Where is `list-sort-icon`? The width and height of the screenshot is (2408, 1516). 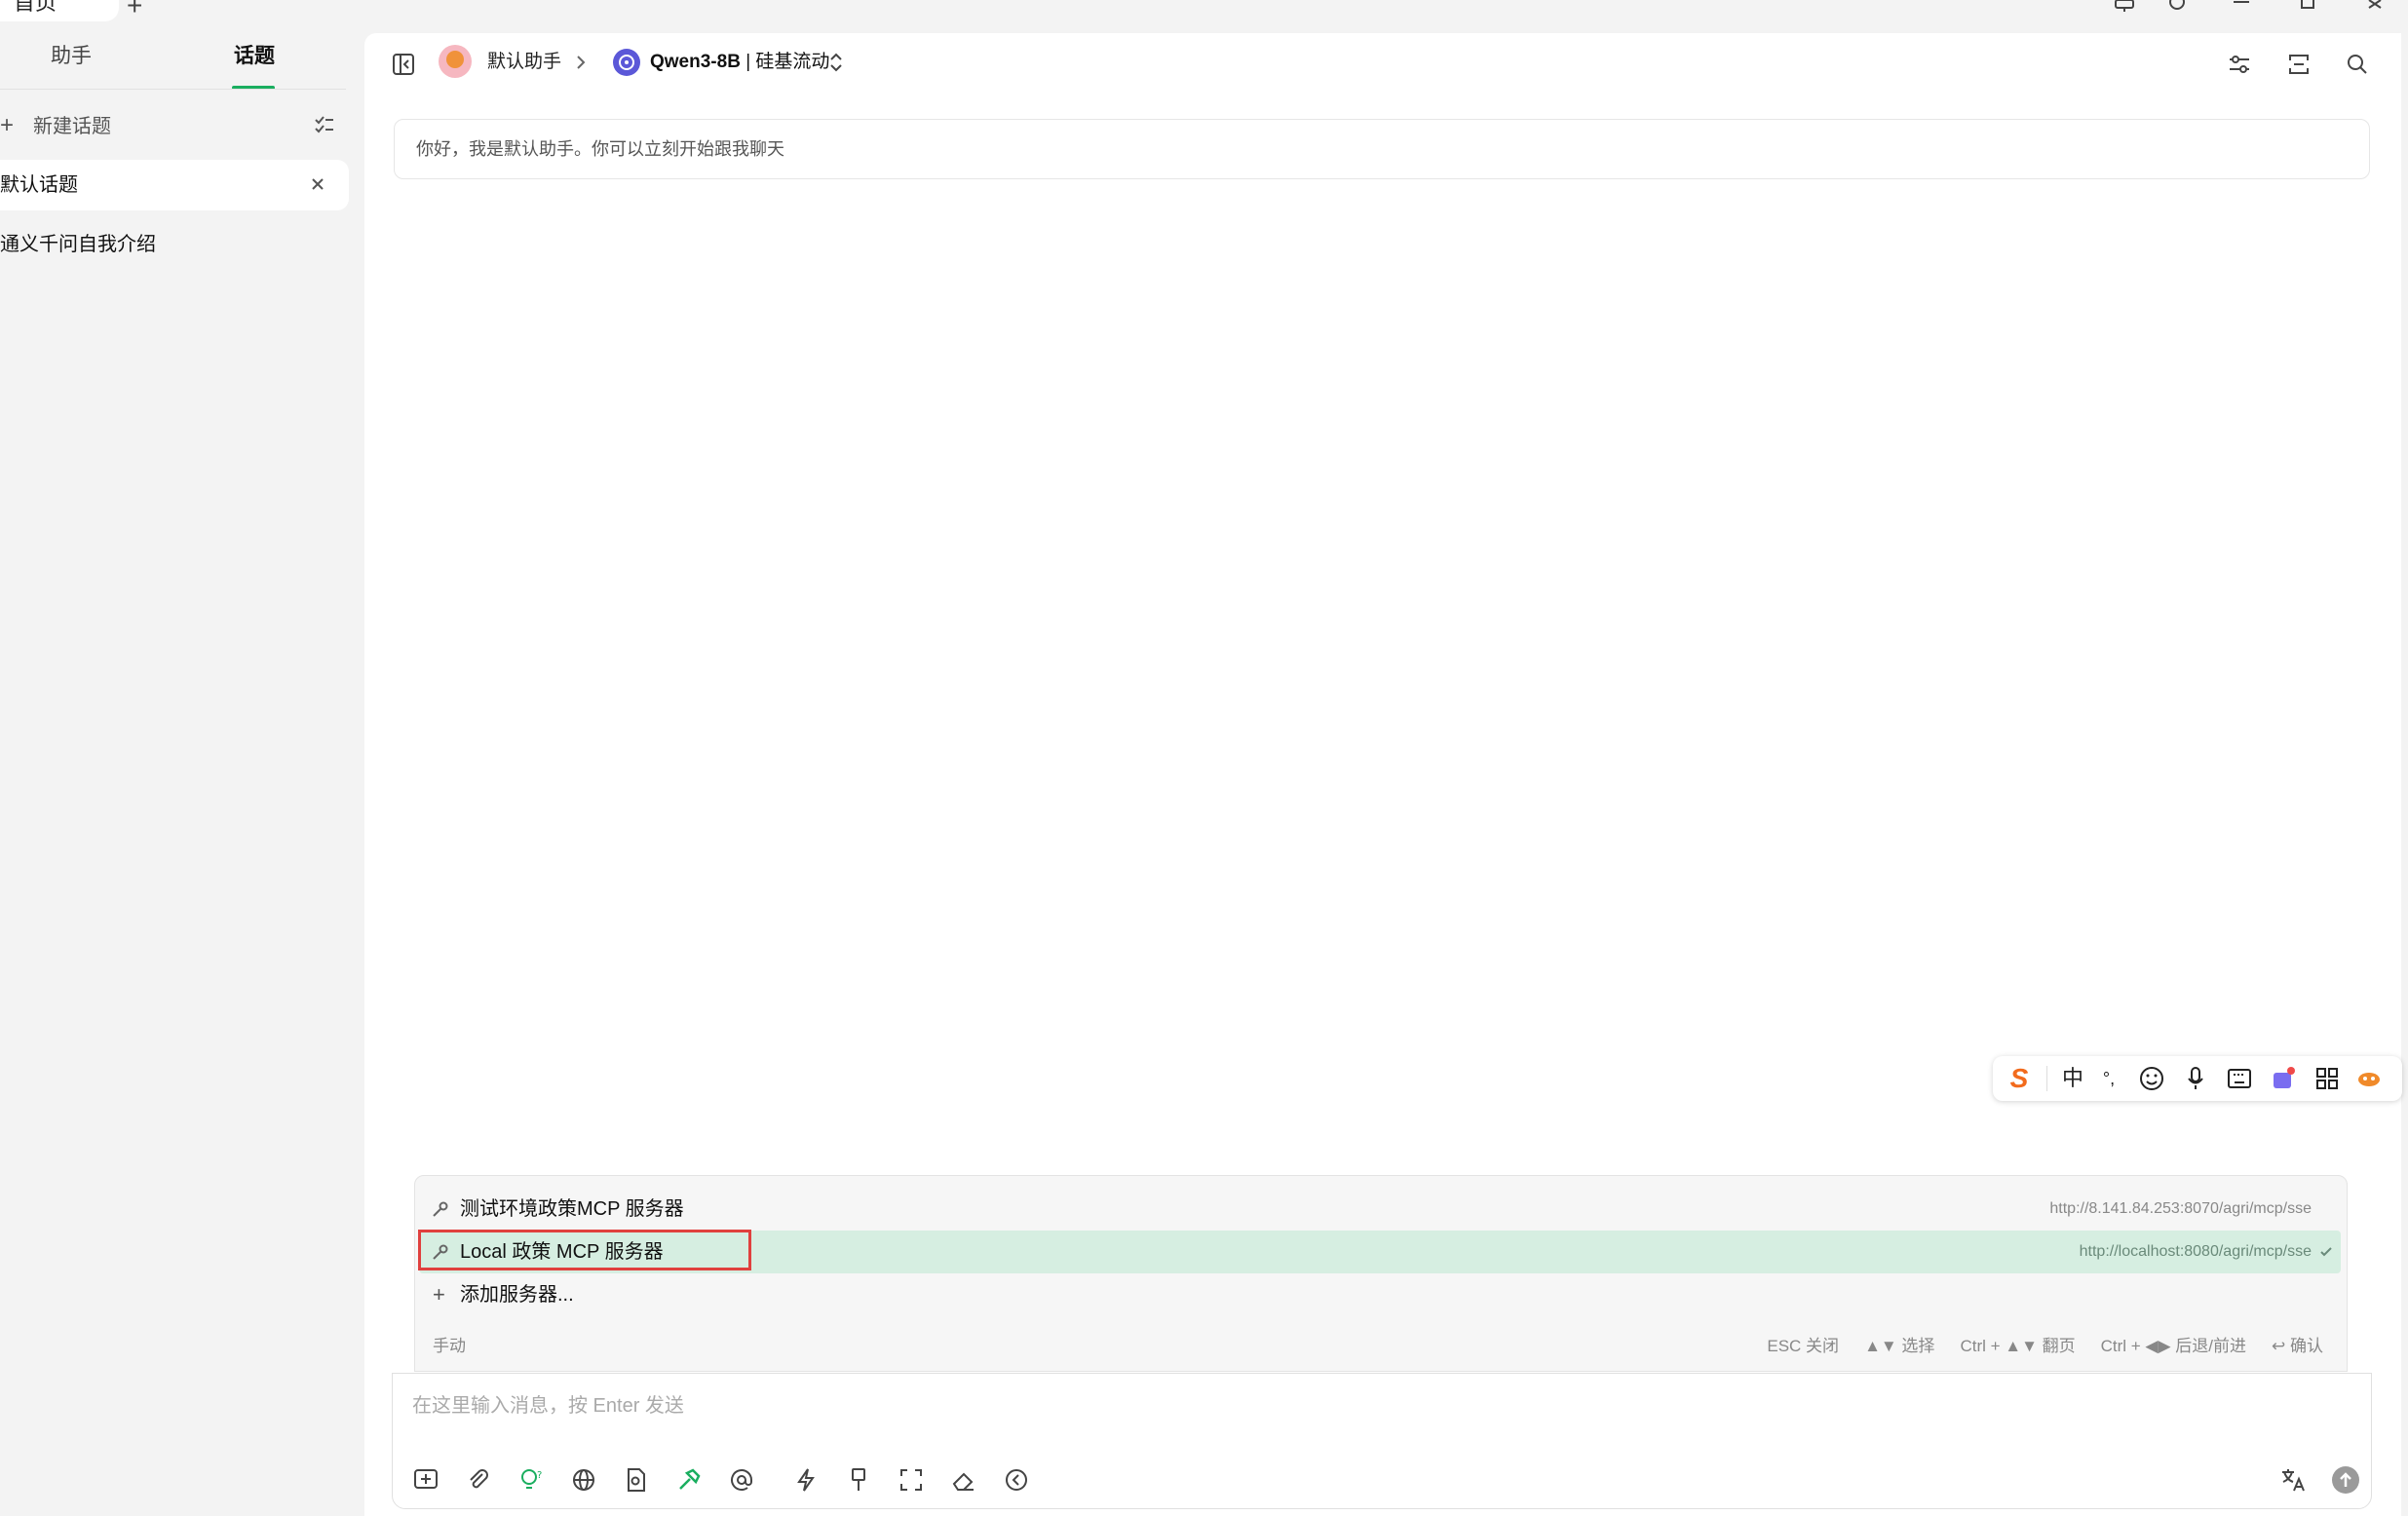 list-sort-icon is located at coordinates (324, 125).